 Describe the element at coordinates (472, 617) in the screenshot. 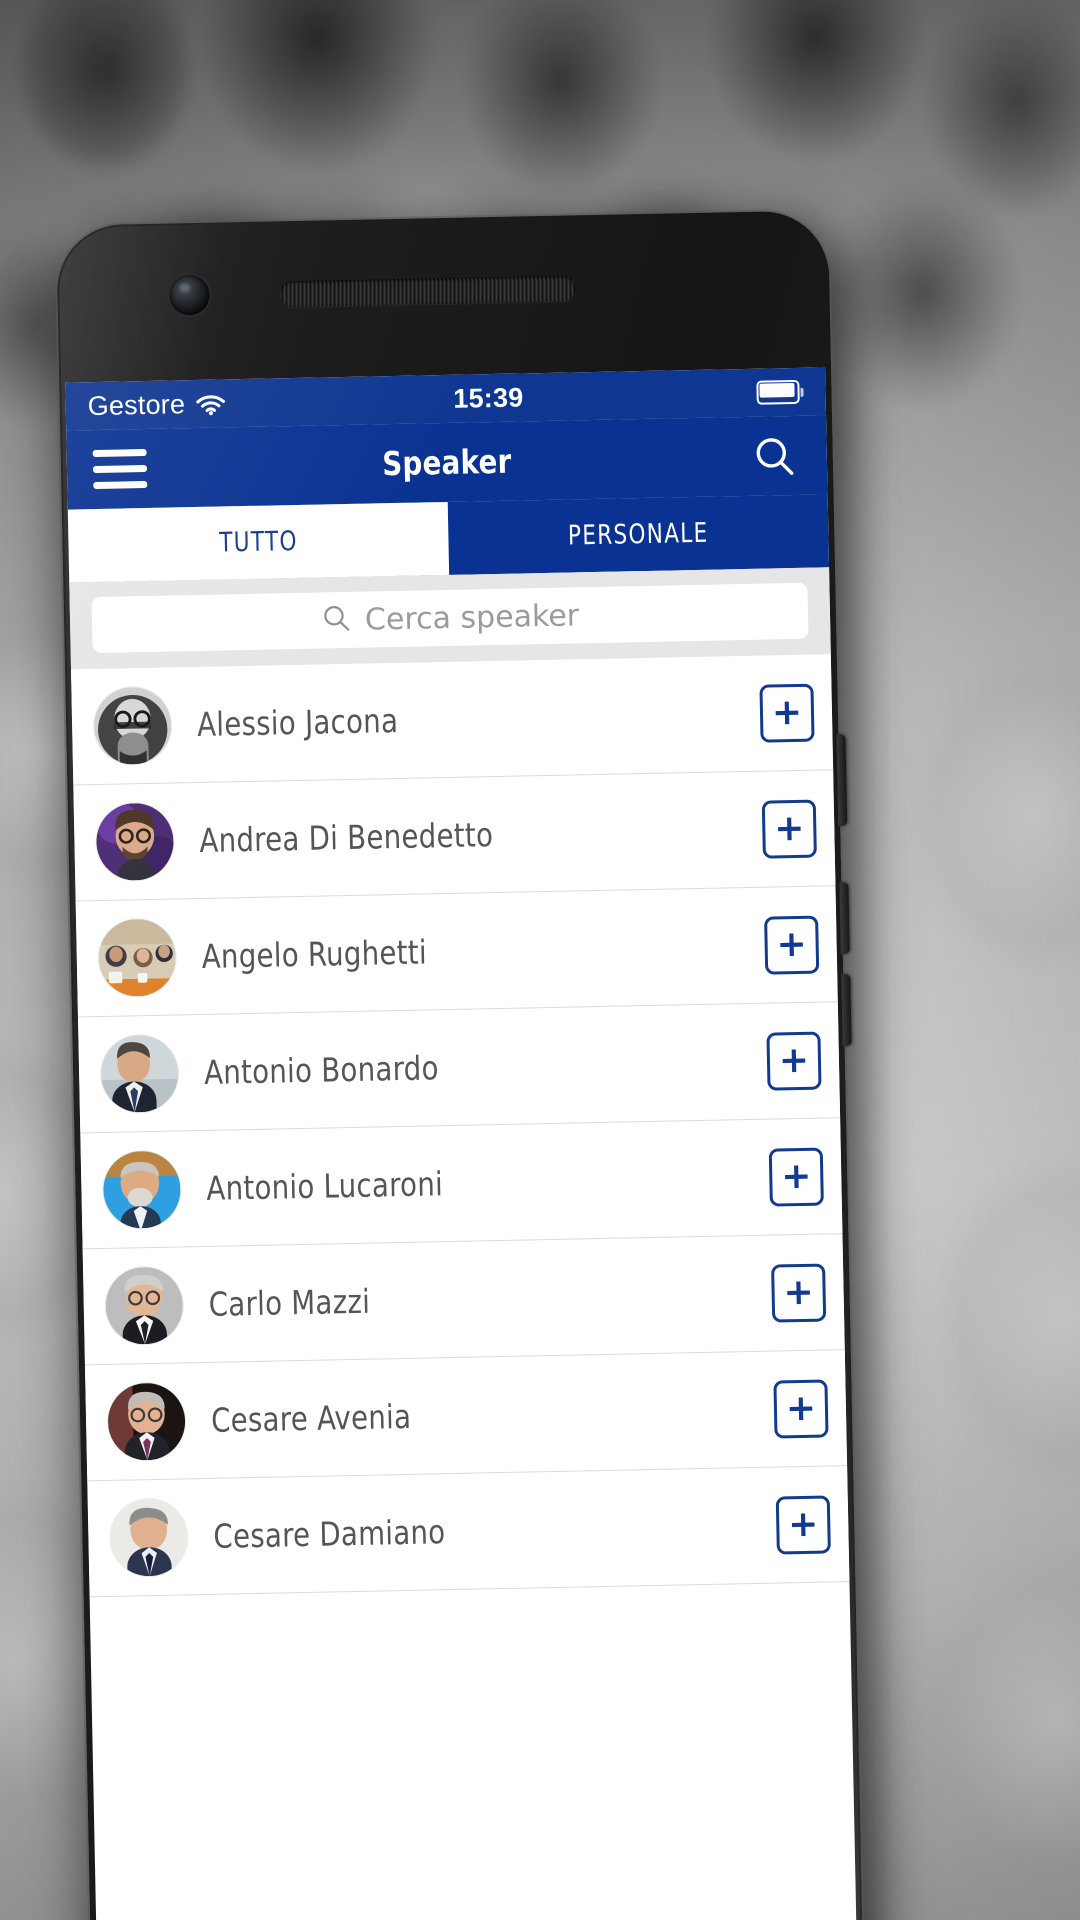

I see `search-placeholder-text: Cerca speaker` at that location.